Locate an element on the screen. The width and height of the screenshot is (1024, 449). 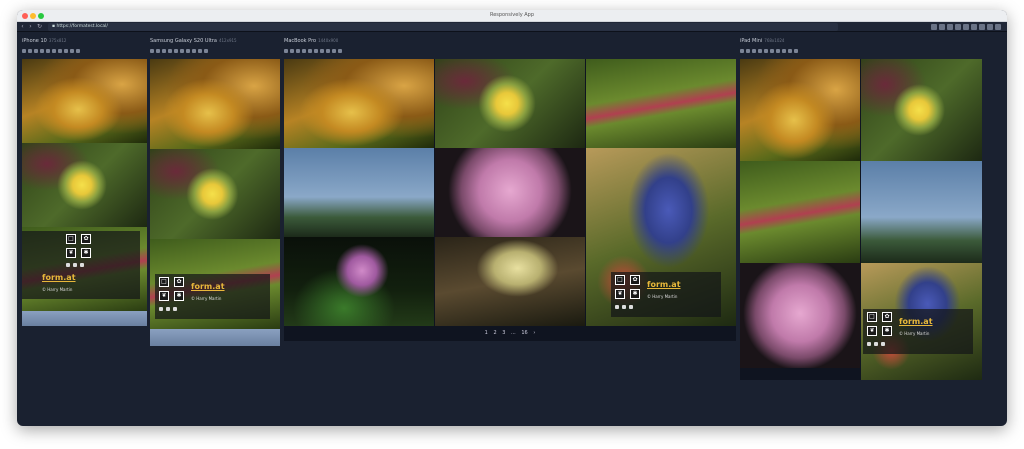
menu-icon is located at coordinates (998, 27).